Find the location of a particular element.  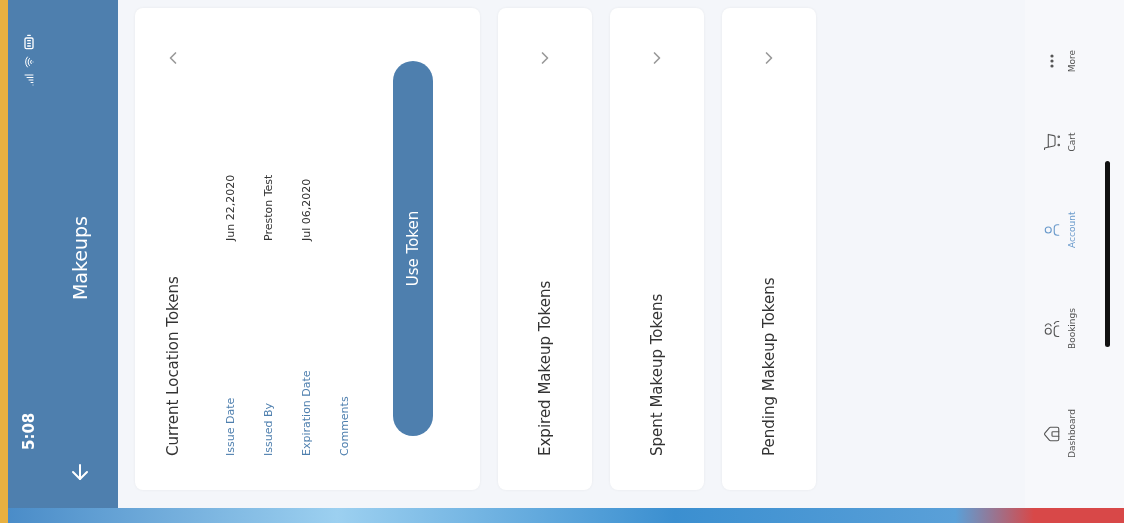

tab-item: Cart is located at coordinates (1060, 142).